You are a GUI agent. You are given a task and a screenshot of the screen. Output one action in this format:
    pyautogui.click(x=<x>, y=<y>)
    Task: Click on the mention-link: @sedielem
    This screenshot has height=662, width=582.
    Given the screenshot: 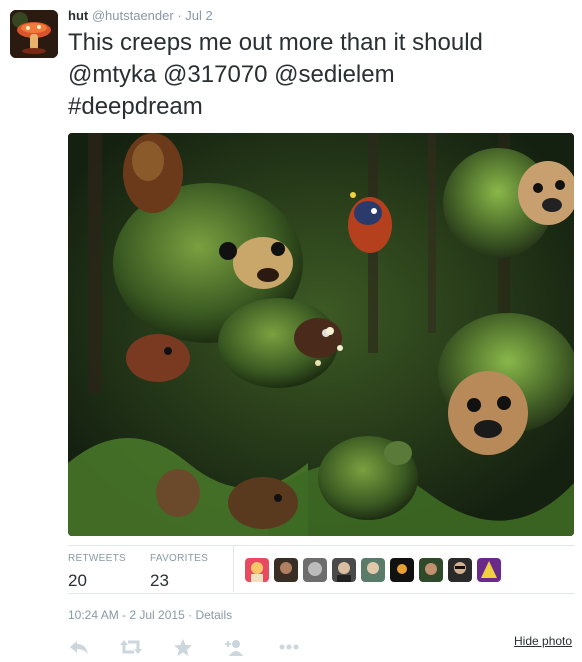 What is the action you would take?
    pyautogui.click(x=334, y=74)
    